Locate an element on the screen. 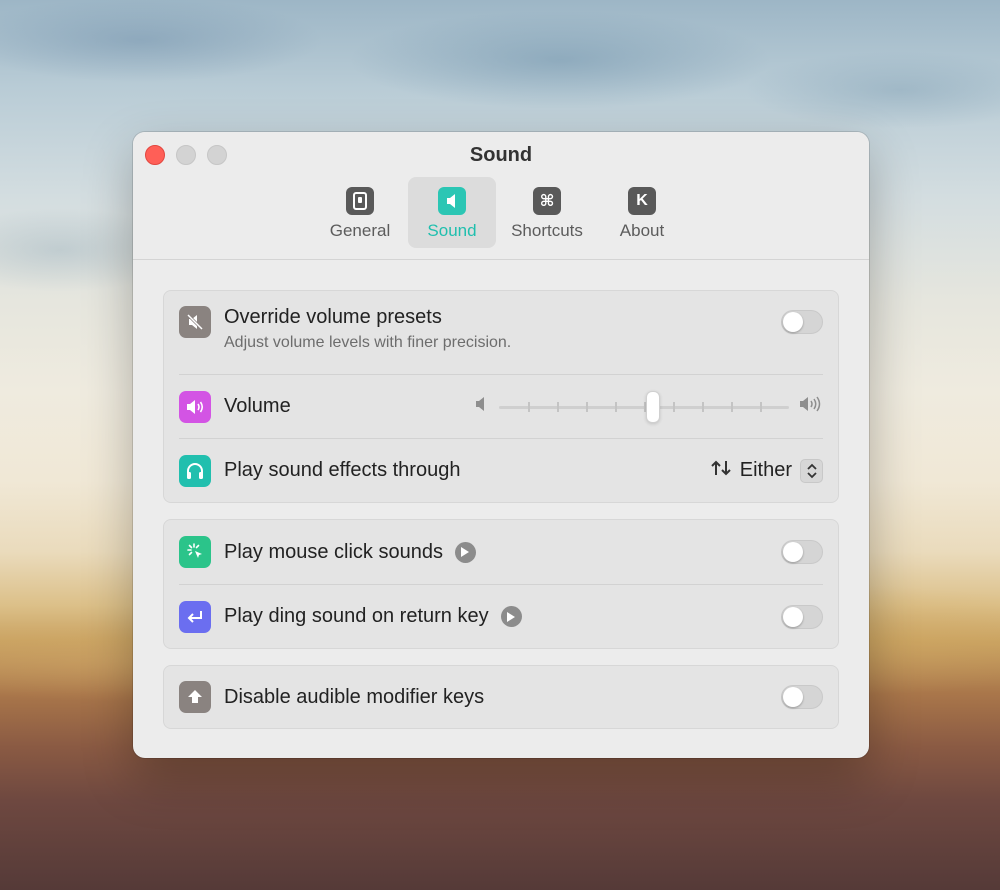 The width and height of the screenshot is (1000, 890). volume-row: Volume is located at coordinates (501, 406).